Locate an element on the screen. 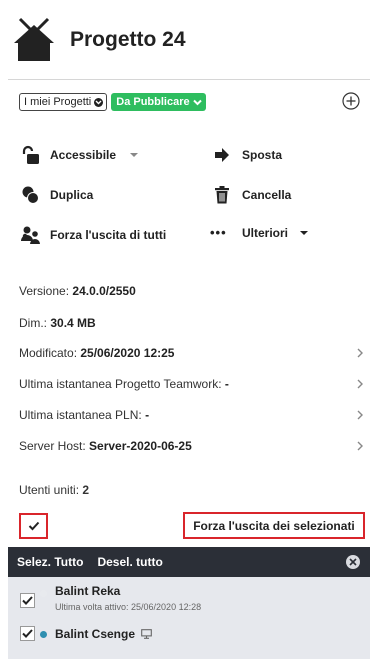 This screenshot has height=659, width=380. accessible-label: Accessibile is located at coordinates (83, 155).